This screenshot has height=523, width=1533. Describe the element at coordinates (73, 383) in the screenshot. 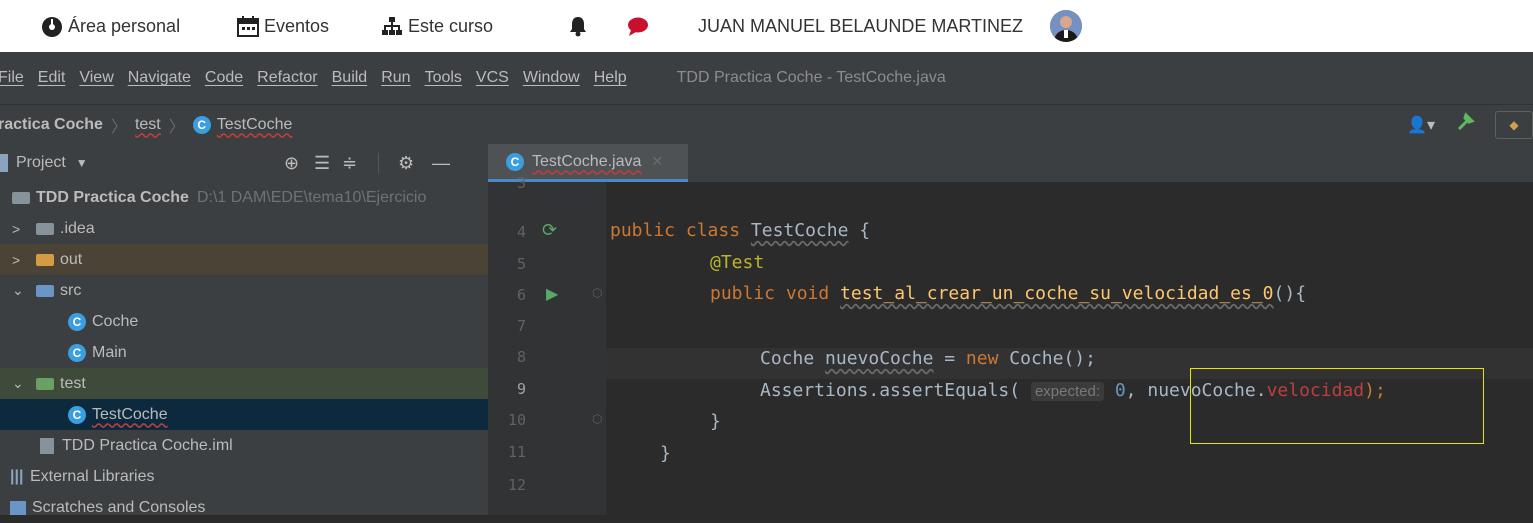

I see `tree-label: test` at that location.